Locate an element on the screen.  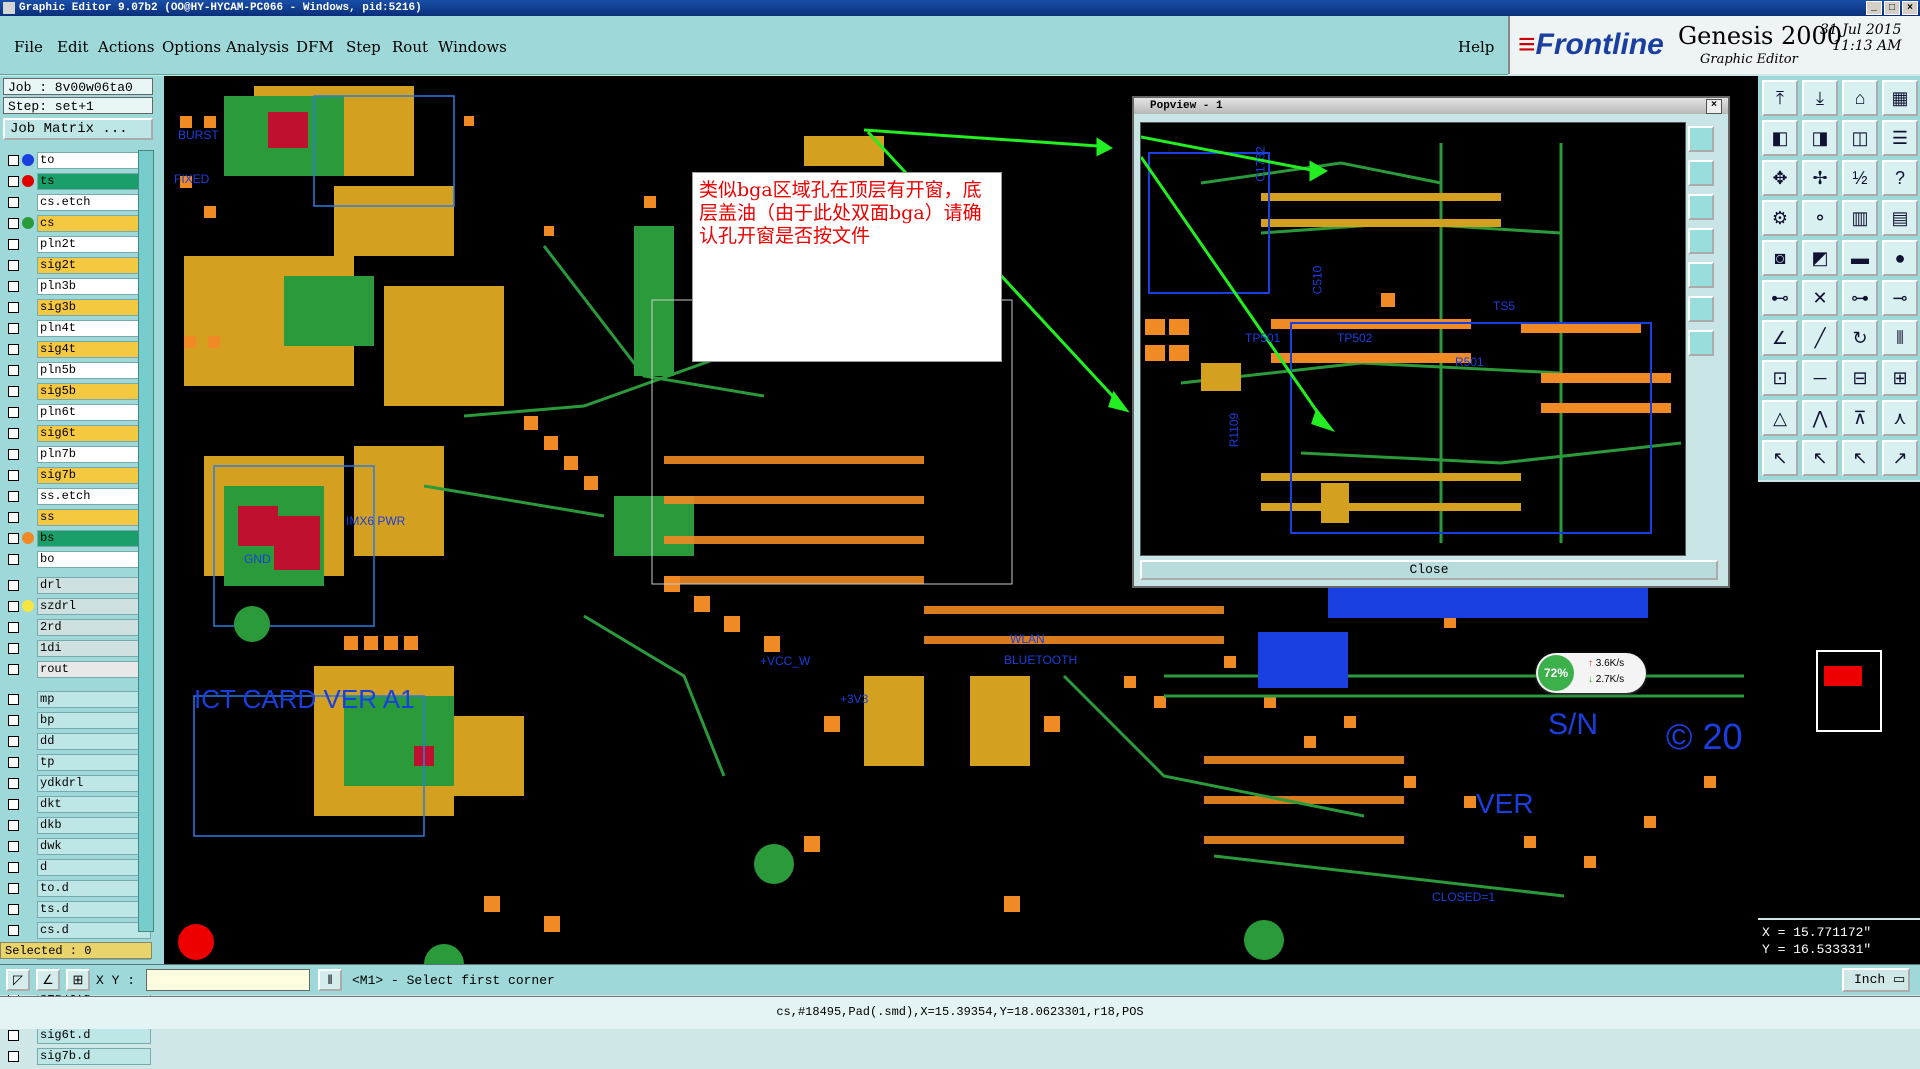
overview-viewport-frame is located at coordinates (1849, 691).